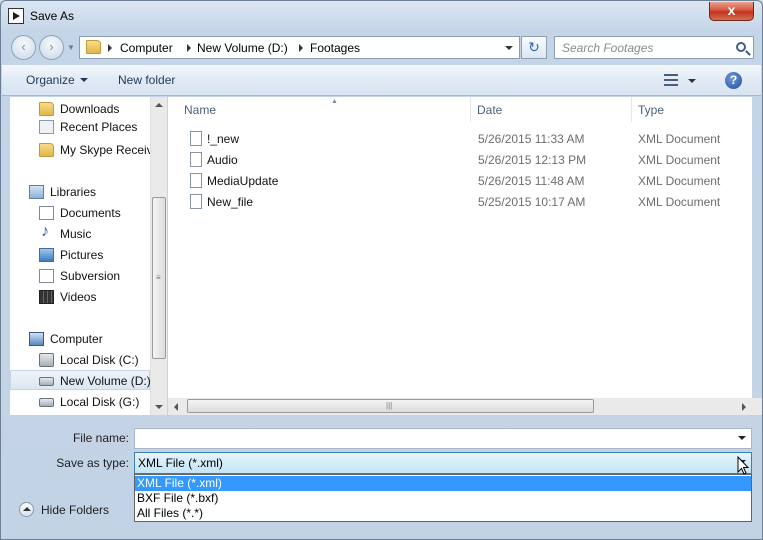 Image resolution: width=763 pixels, height=540 pixels. I want to click on sidebar-item-recent-places: Recent Places, so click(80, 127).